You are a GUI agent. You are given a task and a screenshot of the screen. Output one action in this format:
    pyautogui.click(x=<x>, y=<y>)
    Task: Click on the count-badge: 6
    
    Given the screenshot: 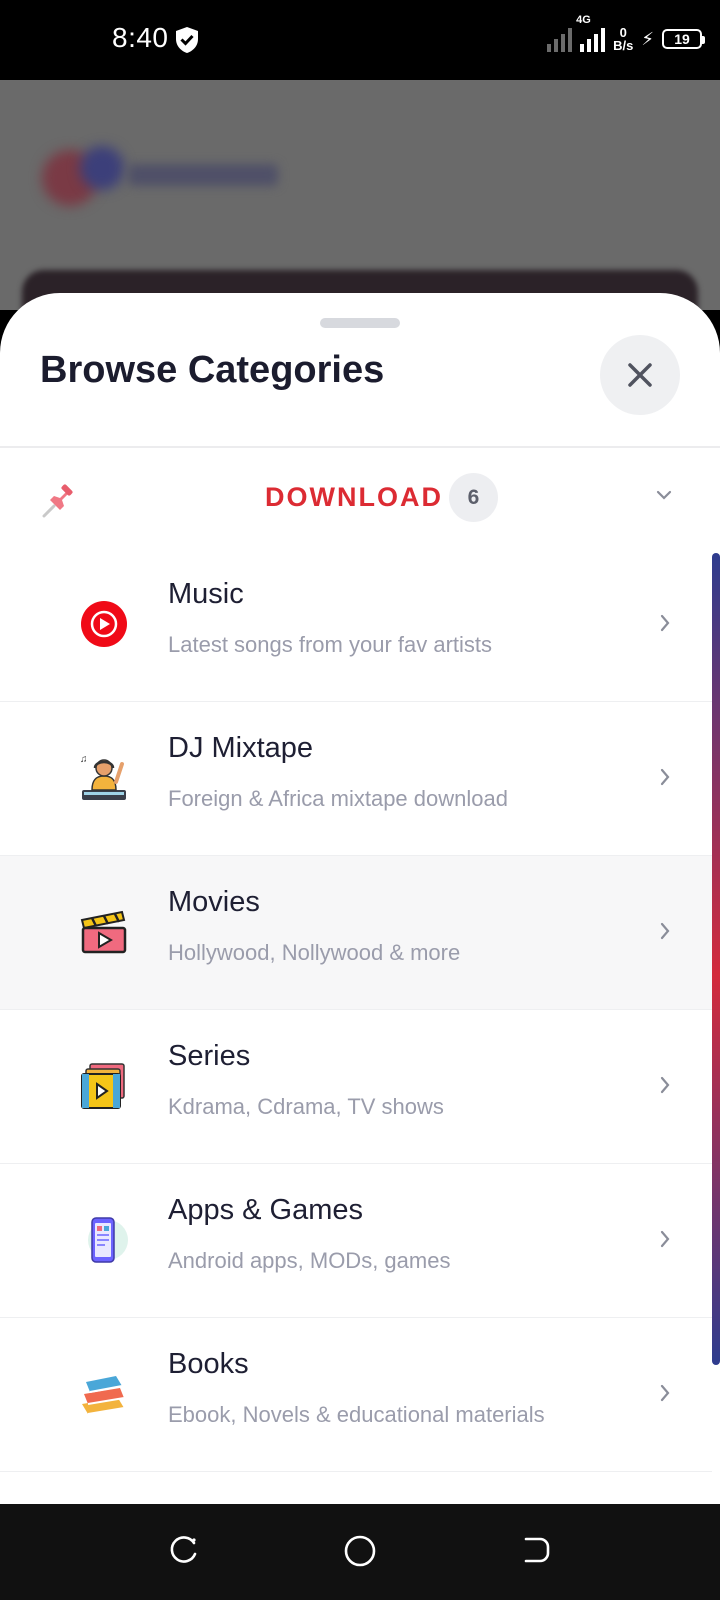 What is the action you would take?
    pyautogui.click(x=473, y=497)
    